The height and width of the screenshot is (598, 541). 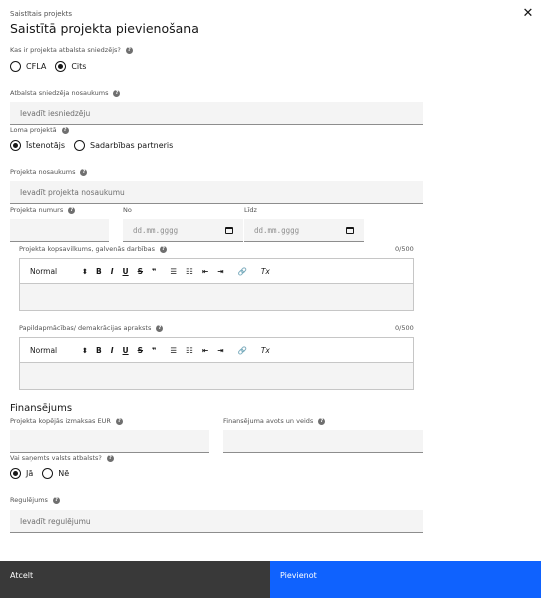 What do you see at coordinates (28, 66) in the screenshot?
I see `radio-cfla: CFLA` at bounding box center [28, 66].